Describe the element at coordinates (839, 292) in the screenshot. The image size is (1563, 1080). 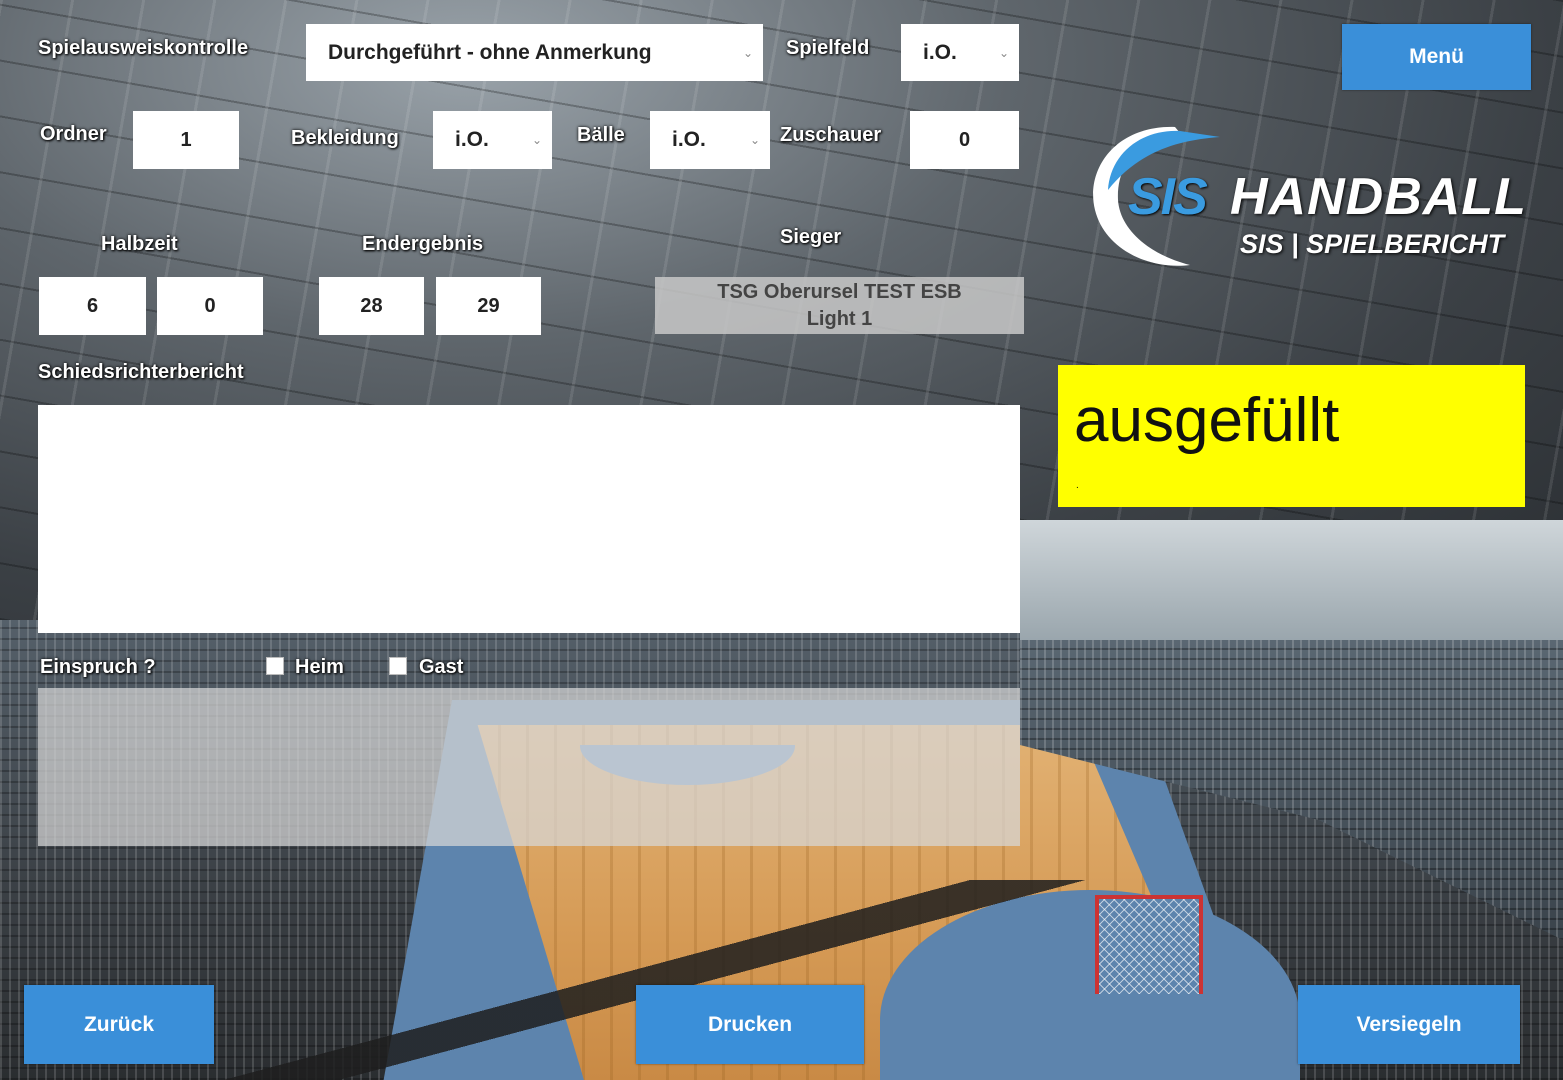
I see `sieger-value-line1: TSG Oberursel TEST ESB` at that location.